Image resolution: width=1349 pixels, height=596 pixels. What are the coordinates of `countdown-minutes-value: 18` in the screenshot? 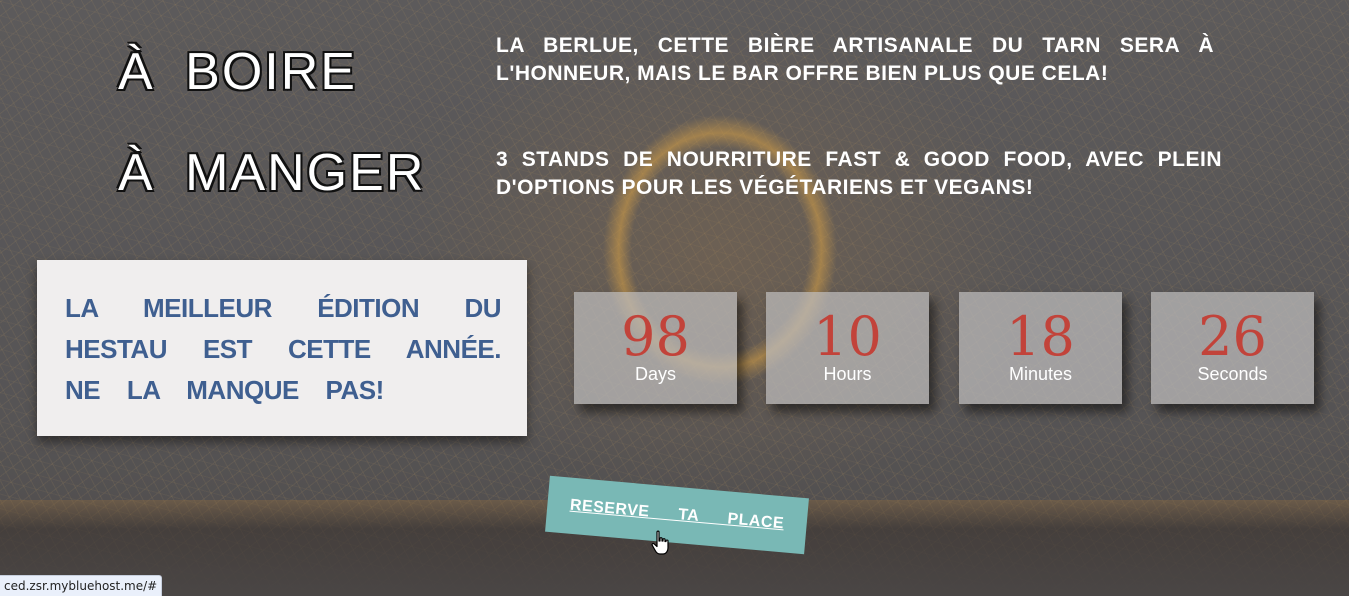 It's located at (1040, 336).